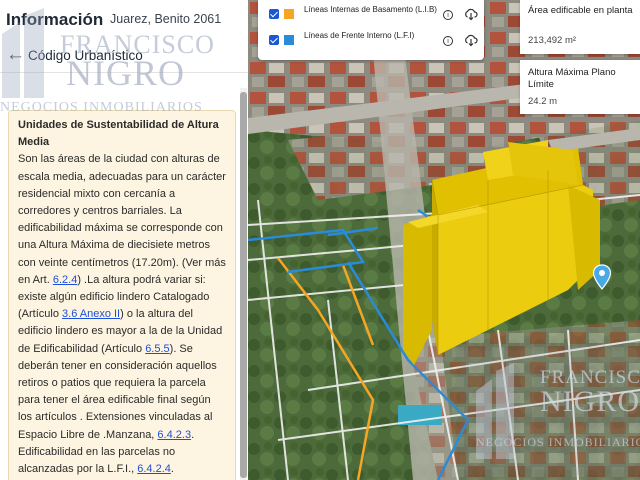  I want to click on lib-color-swatch, so click(289, 14).